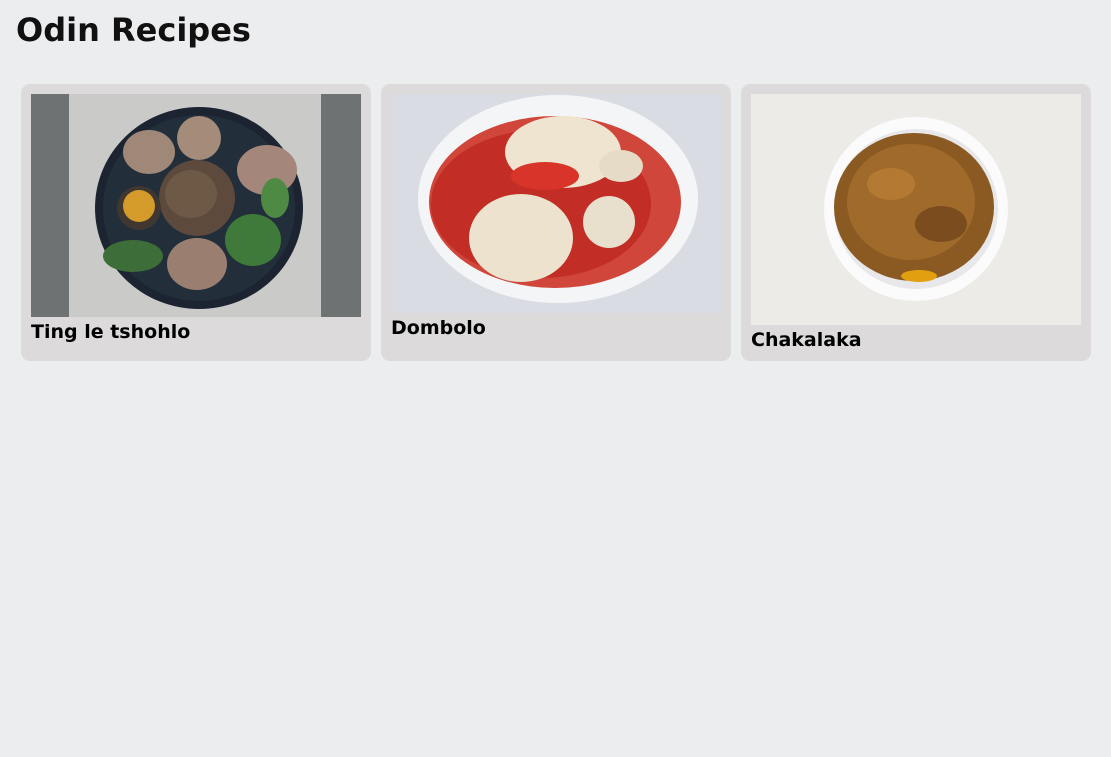 This screenshot has width=1111, height=757. Describe the element at coordinates (110, 332) in the screenshot. I see `recipe-title: Ting le tshohlo` at that location.